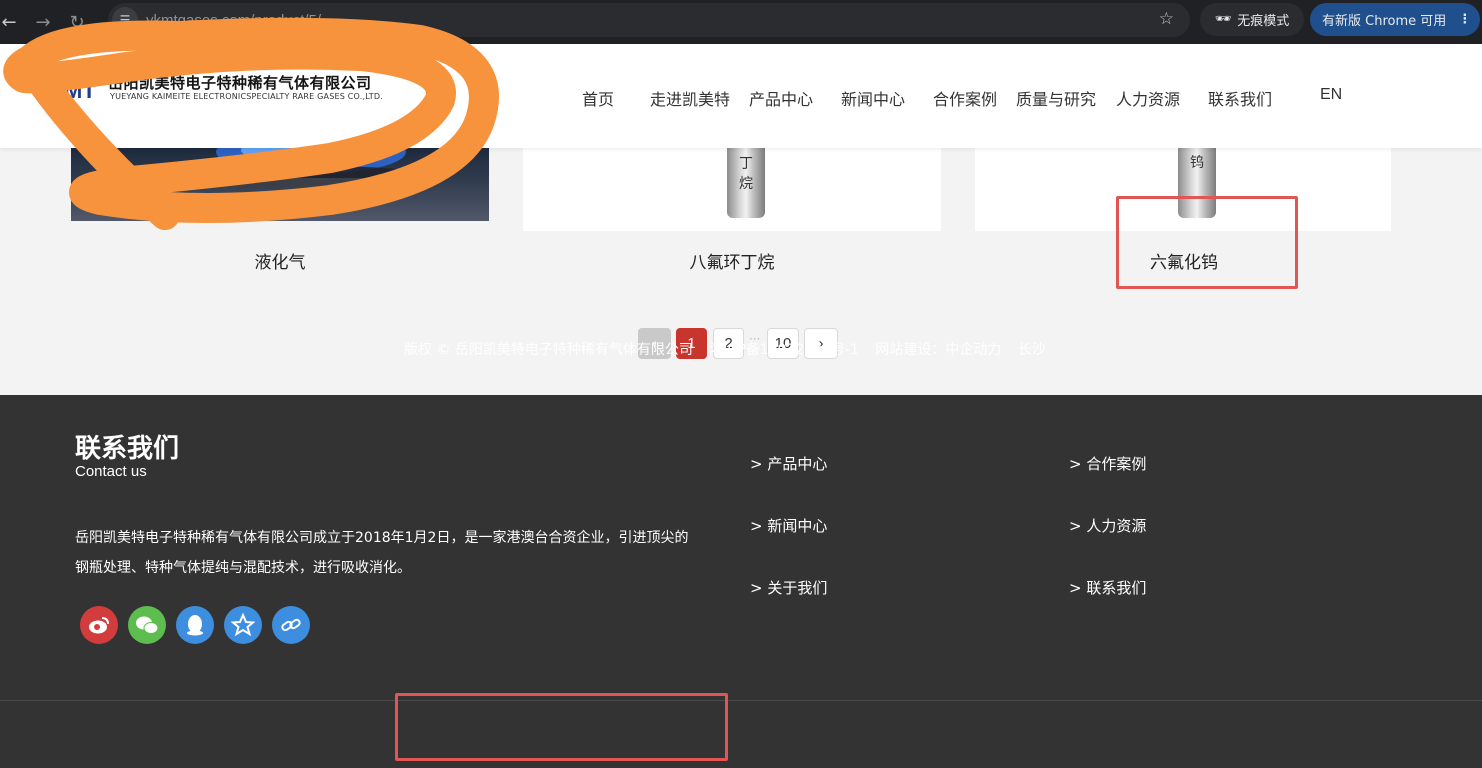 Image resolution: width=1482 pixels, height=768 pixels. Describe the element at coordinates (1148, 98) in the screenshot. I see `nav-hr: 人力资源` at that location.